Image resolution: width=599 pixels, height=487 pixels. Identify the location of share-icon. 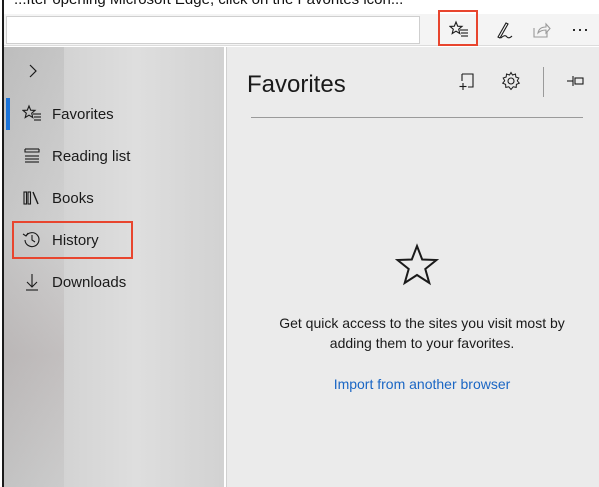
(541, 30).